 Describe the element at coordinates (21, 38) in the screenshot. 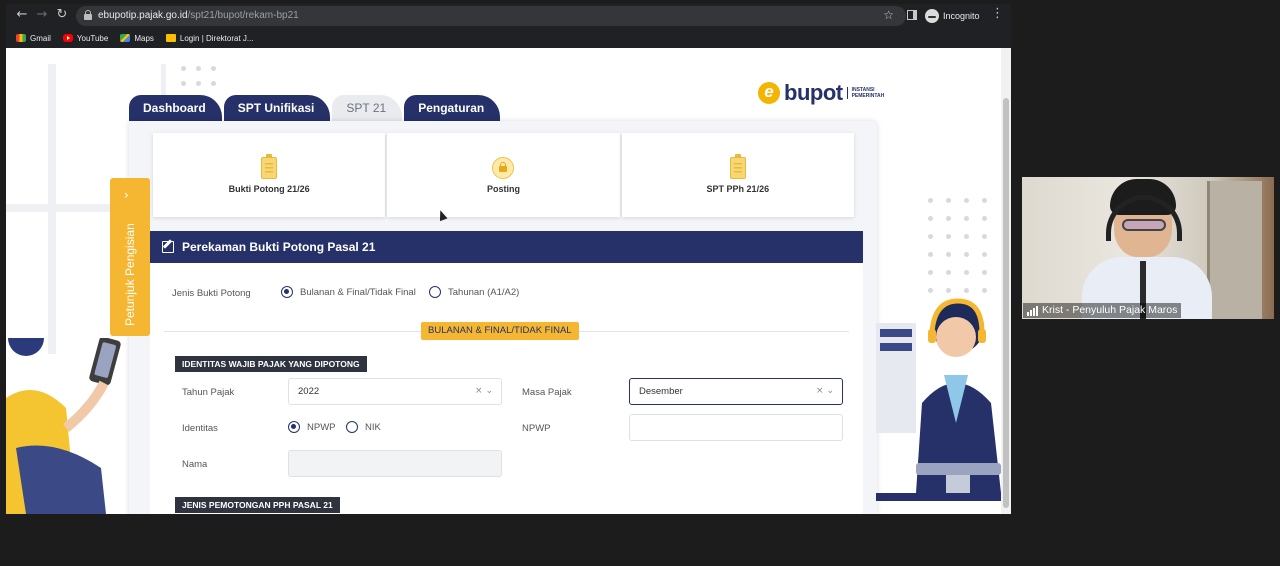

I see `gmail-icon` at that location.